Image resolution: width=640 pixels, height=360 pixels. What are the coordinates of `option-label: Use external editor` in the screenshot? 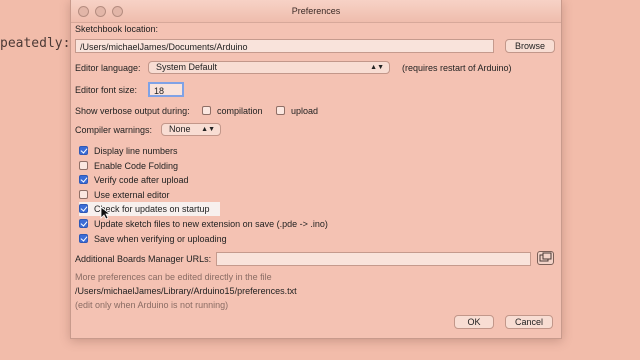 It's located at (132, 195).